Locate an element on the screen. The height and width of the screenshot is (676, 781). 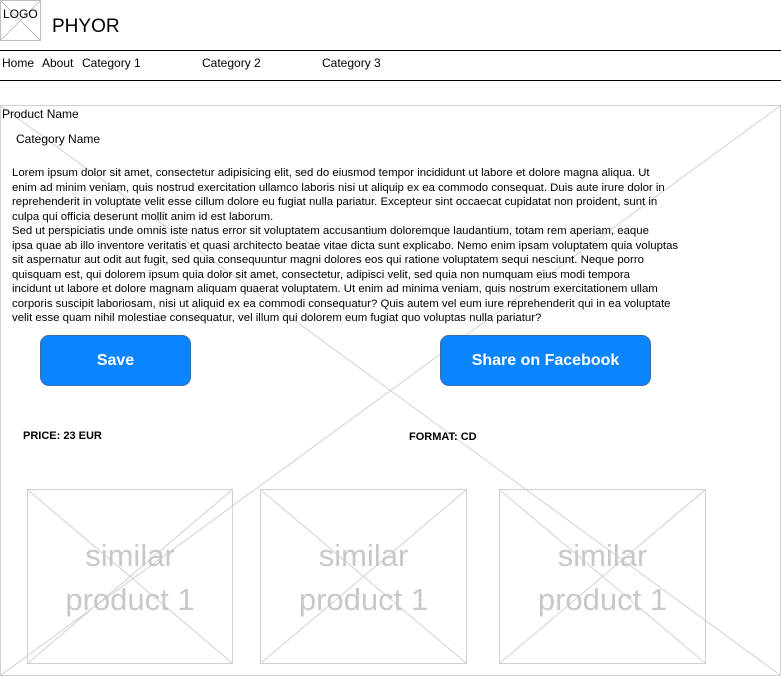
nav-category-2: Category 2 is located at coordinates (231, 63).